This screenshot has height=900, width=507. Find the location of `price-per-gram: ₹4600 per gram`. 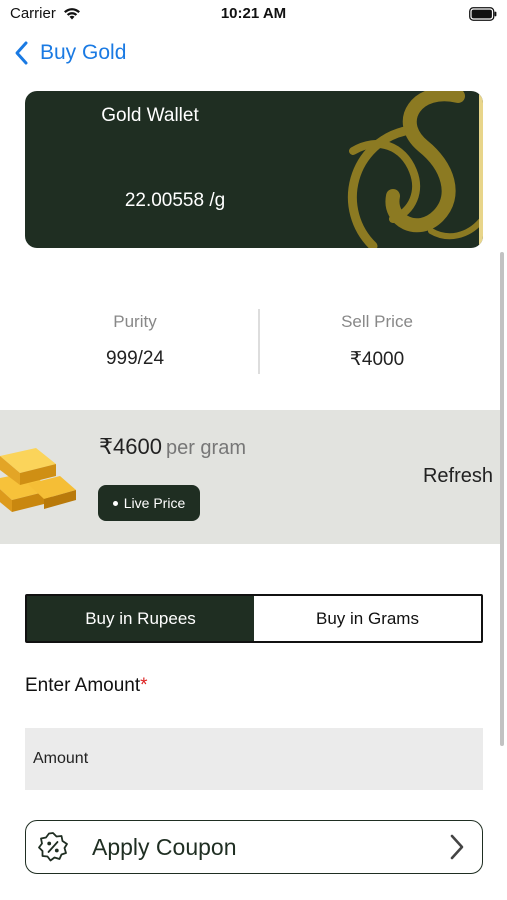

price-per-gram: ₹4600 per gram is located at coordinates (172, 447).